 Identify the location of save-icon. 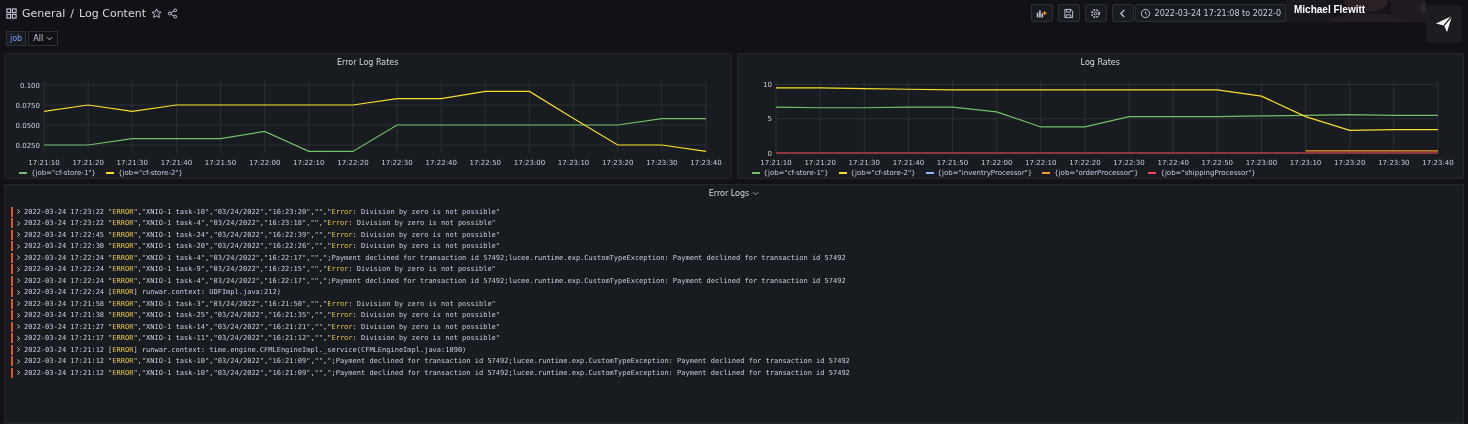
(1069, 13).